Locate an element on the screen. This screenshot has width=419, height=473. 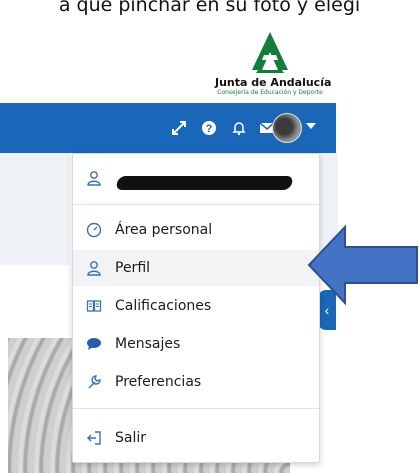
expand-icon is located at coordinates (179, 128).